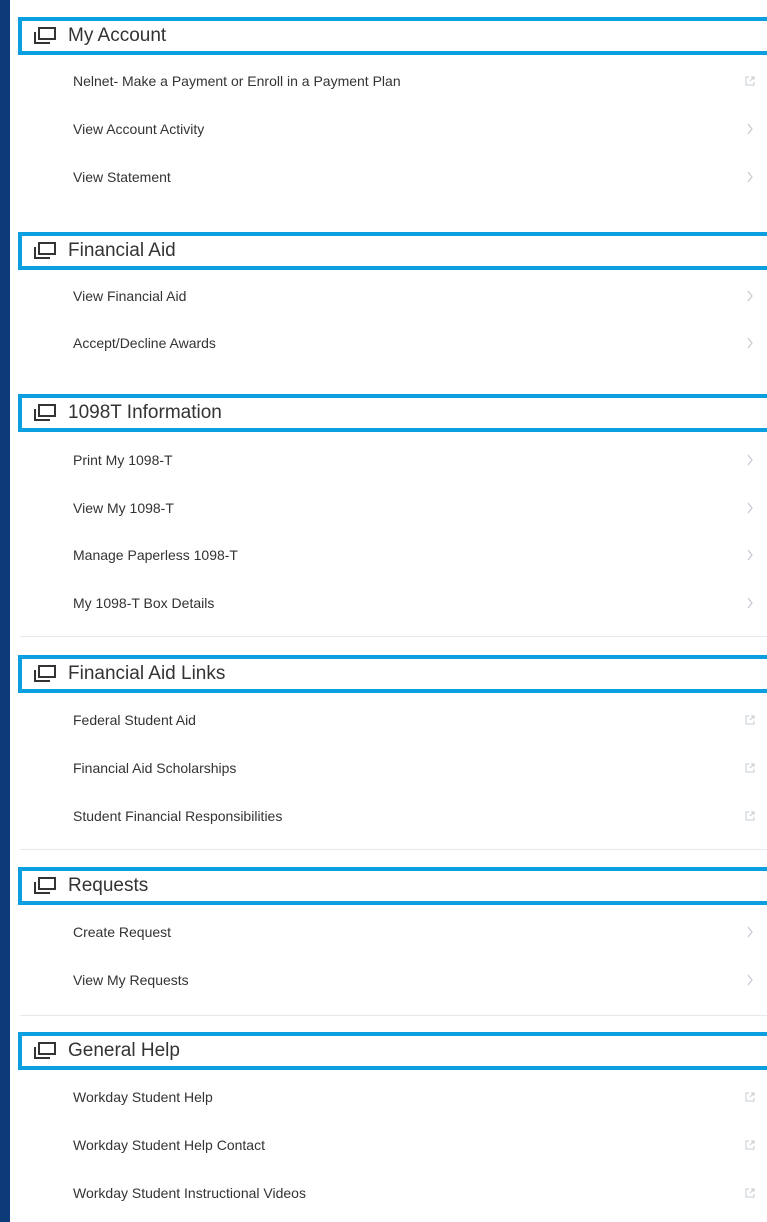 Image resolution: width=767 pixels, height=1222 pixels. Describe the element at coordinates (108, 885) in the screenshot. I see `section-title: Requests` at that location.